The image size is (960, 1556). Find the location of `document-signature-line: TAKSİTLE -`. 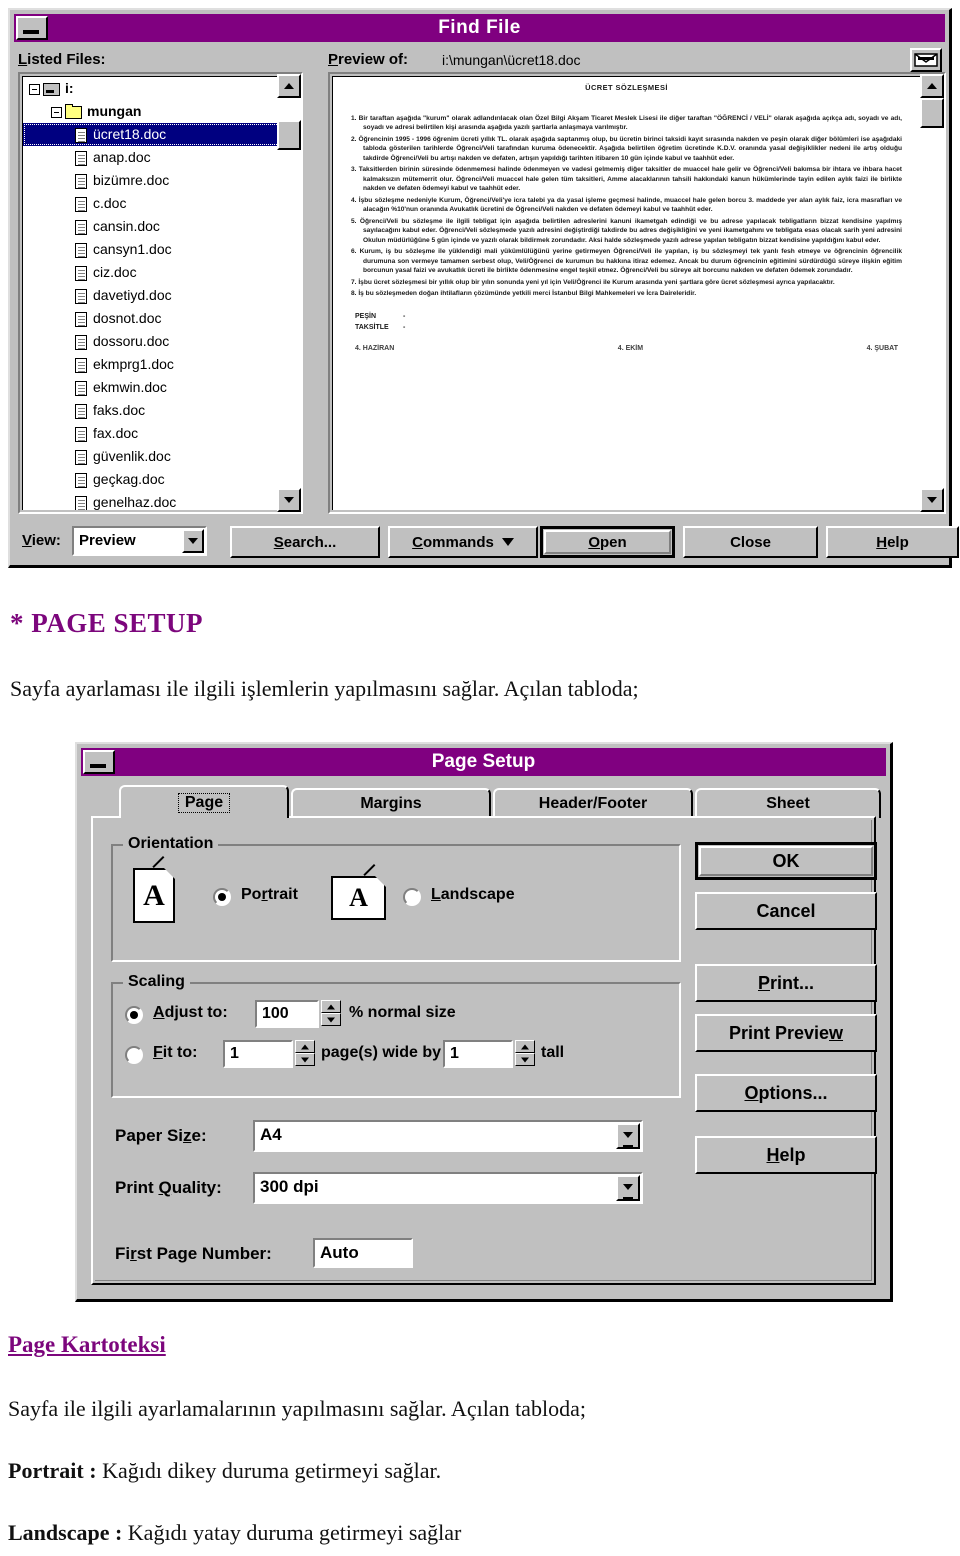

document-signature-line: TAKSİTLE - is located at coordinates (628, 327).